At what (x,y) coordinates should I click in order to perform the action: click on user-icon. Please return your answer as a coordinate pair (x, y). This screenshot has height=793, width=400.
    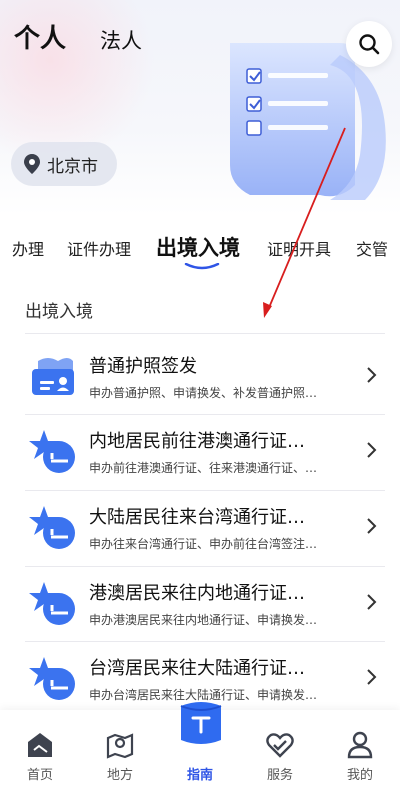
    Looking at the image, I should click on (360, 745).